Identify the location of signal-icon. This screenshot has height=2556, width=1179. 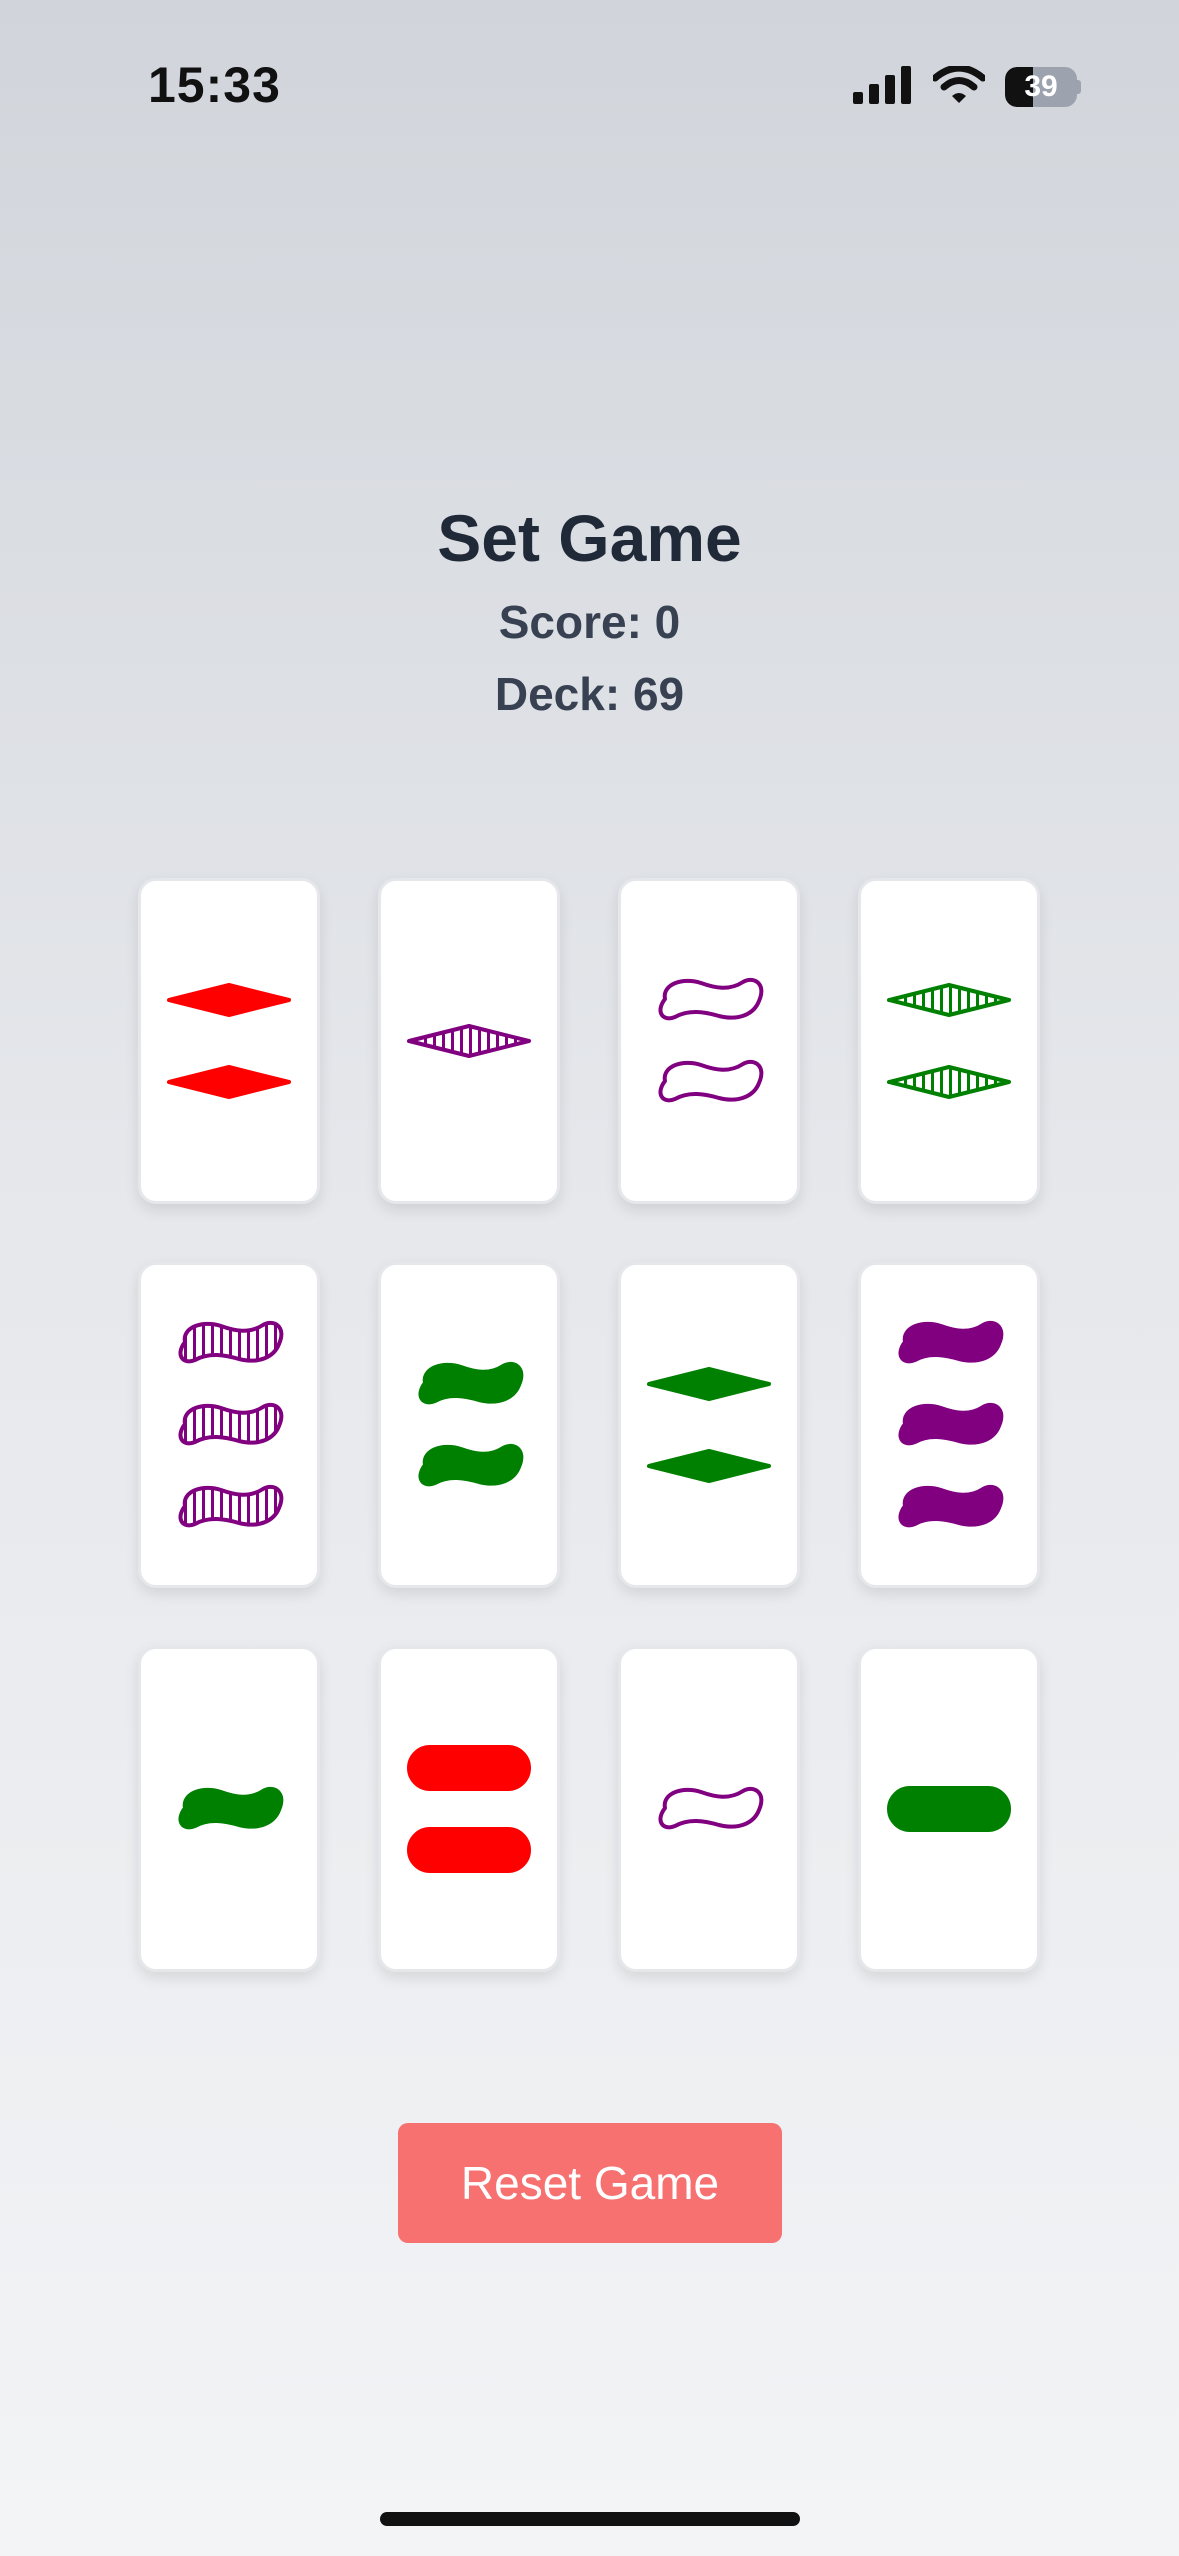
(883, 87).